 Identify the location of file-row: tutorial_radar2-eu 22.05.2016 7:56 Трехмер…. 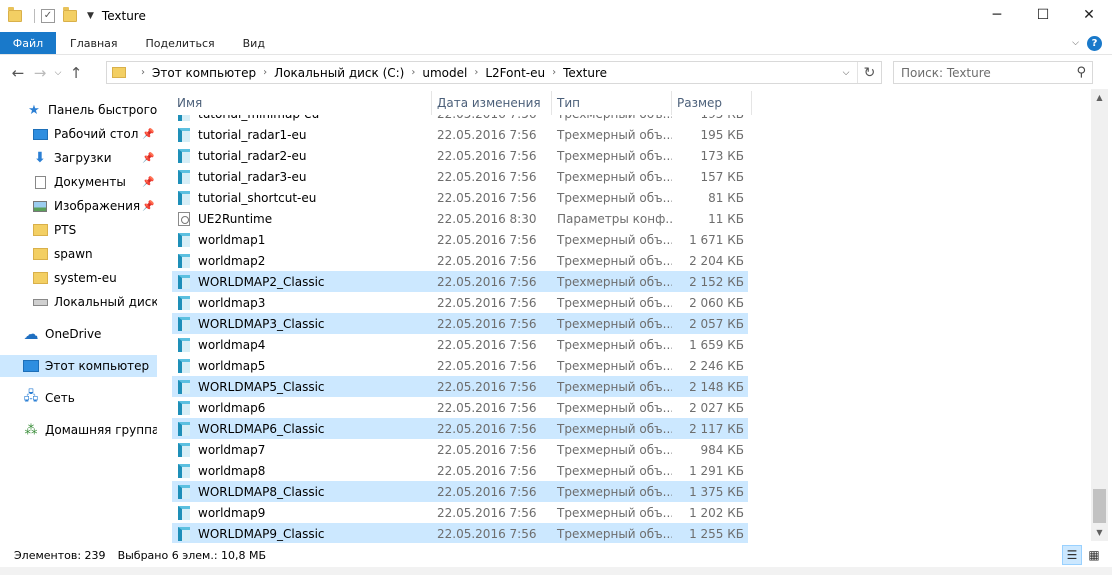
(460, 155).